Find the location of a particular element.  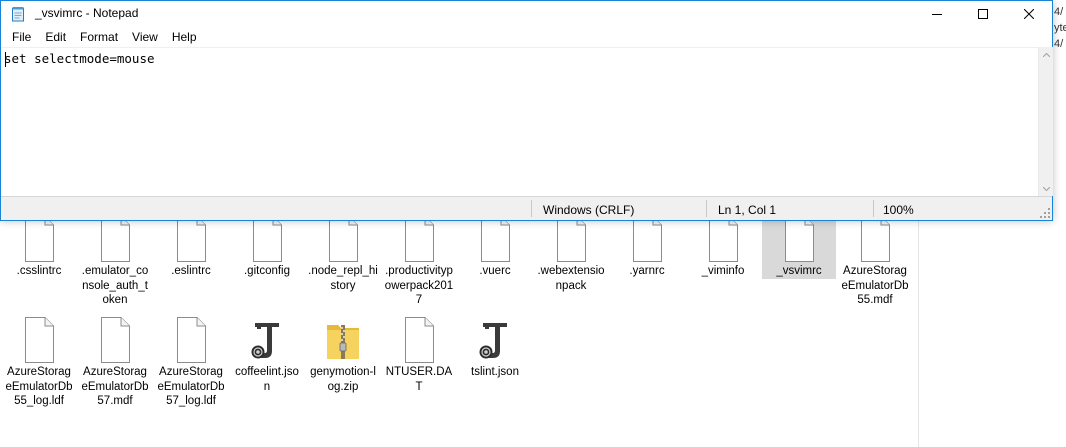

chevron-down-icon is located at coordinates (1046, 188).